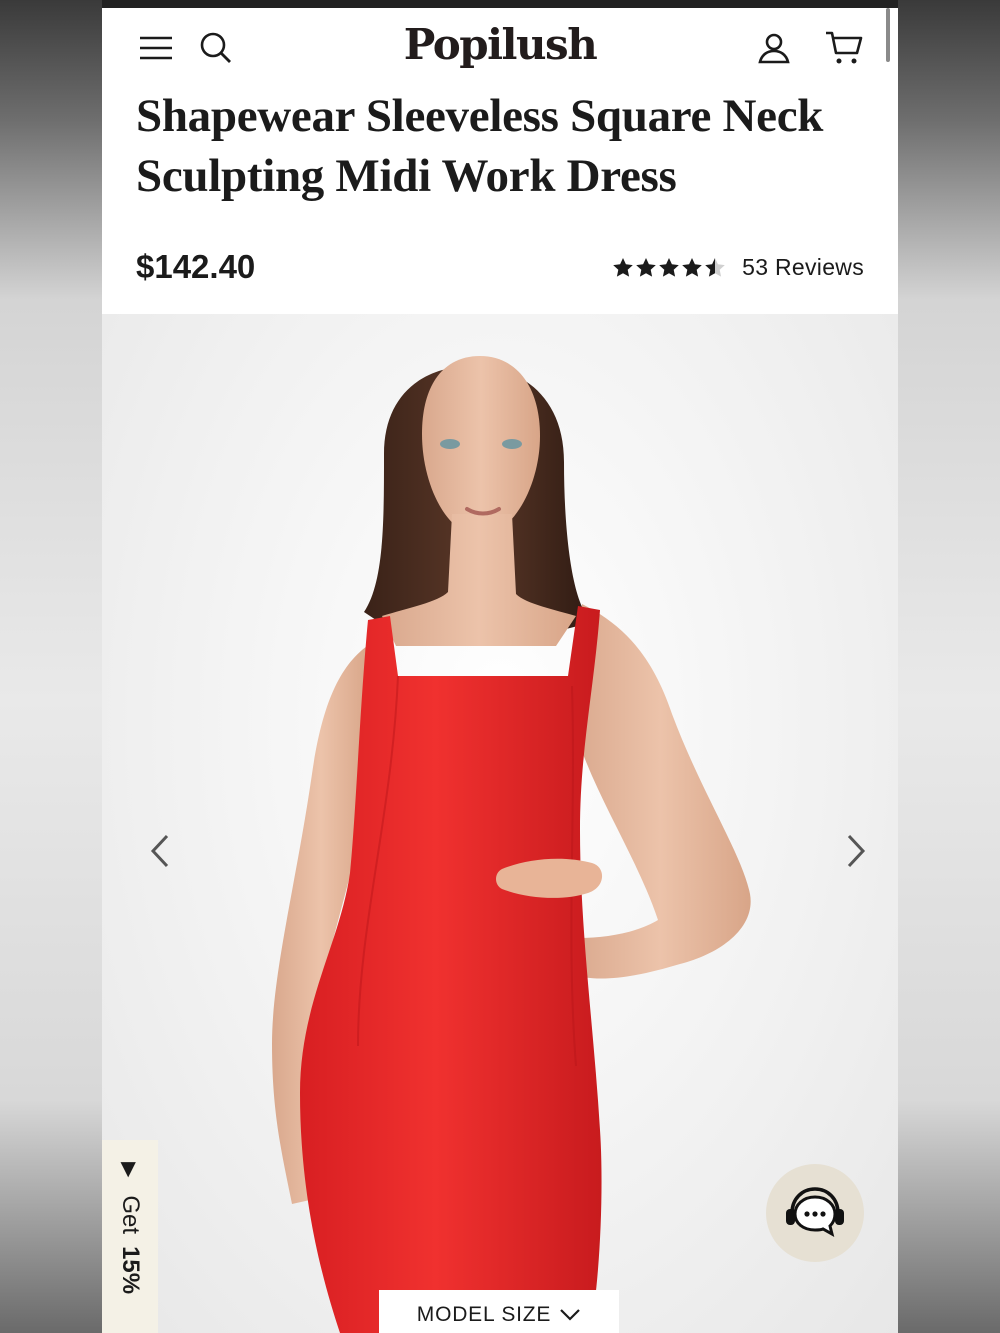 The image size is (1000, 1333). I want to click on chat-support-button, so click(815, 1213).